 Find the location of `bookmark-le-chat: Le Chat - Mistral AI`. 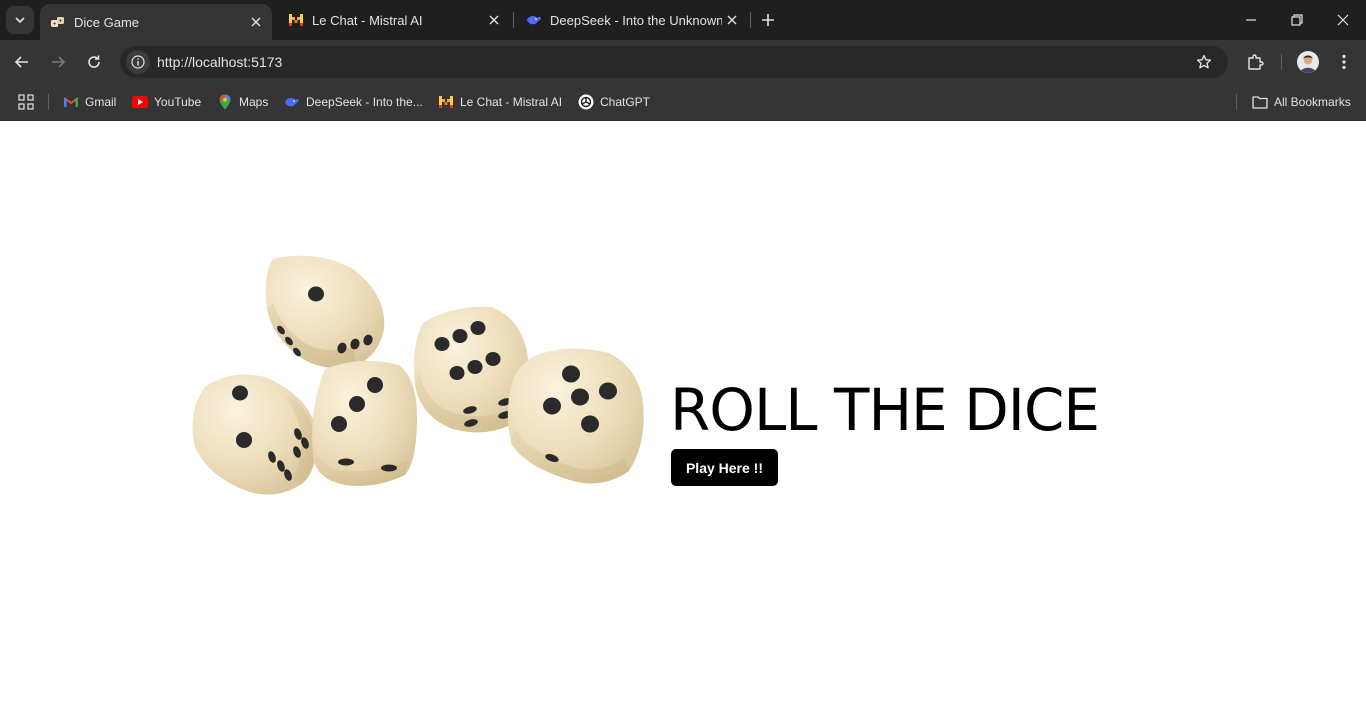

bookmark-le-chat: Le Chat - Mistral AI is located at coordinates (500, 102).